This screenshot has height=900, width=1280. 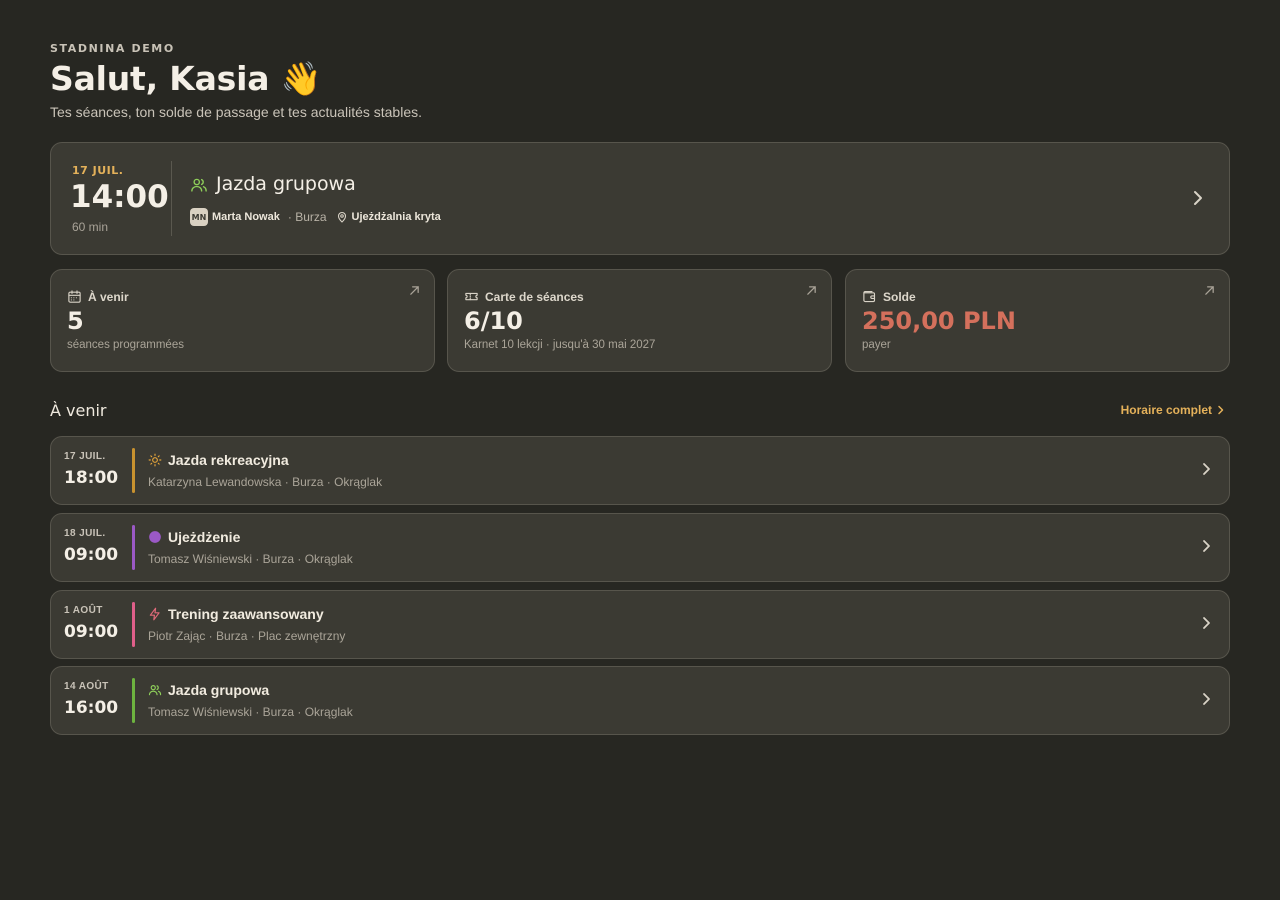 What do you see at coordinates (204, 537) in the screenshot?
I see `session-title: Ujeżdżenie` at bounding box center [204, 537].